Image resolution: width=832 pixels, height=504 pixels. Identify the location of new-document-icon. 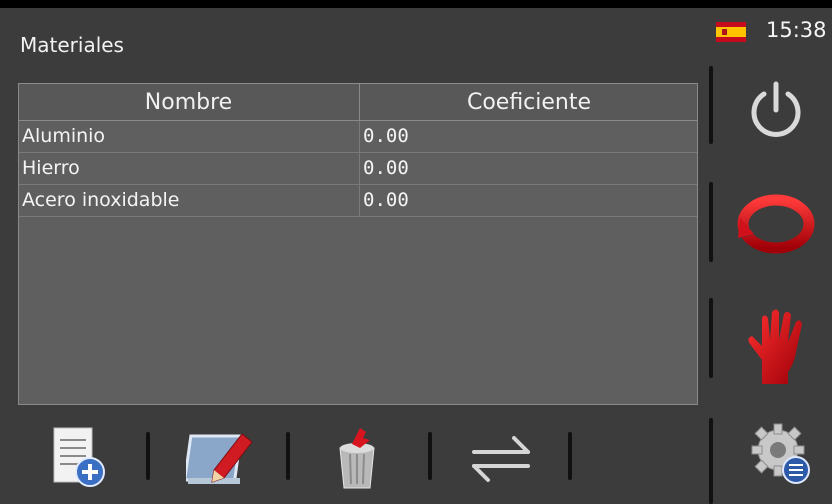
(79, 457).